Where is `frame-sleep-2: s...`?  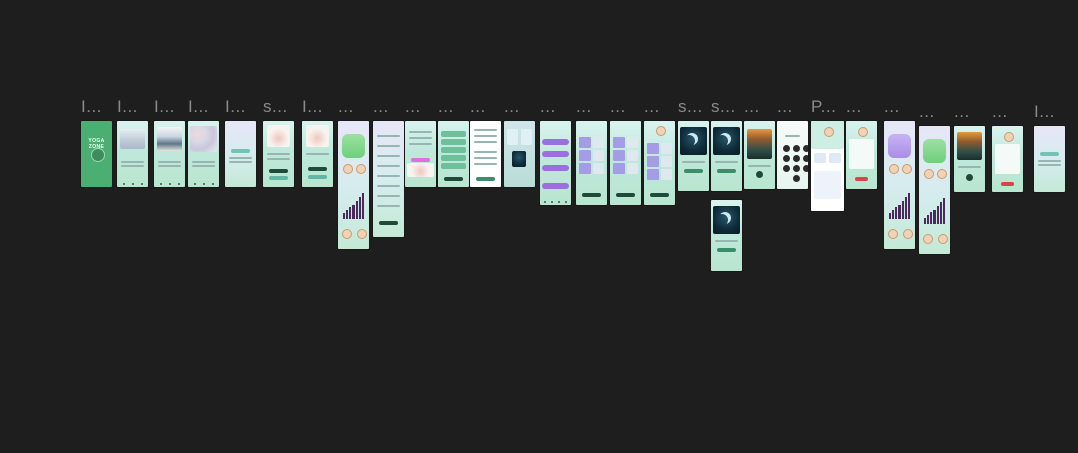 frame-sleep-2: s... is located at coordinates (726, 144).